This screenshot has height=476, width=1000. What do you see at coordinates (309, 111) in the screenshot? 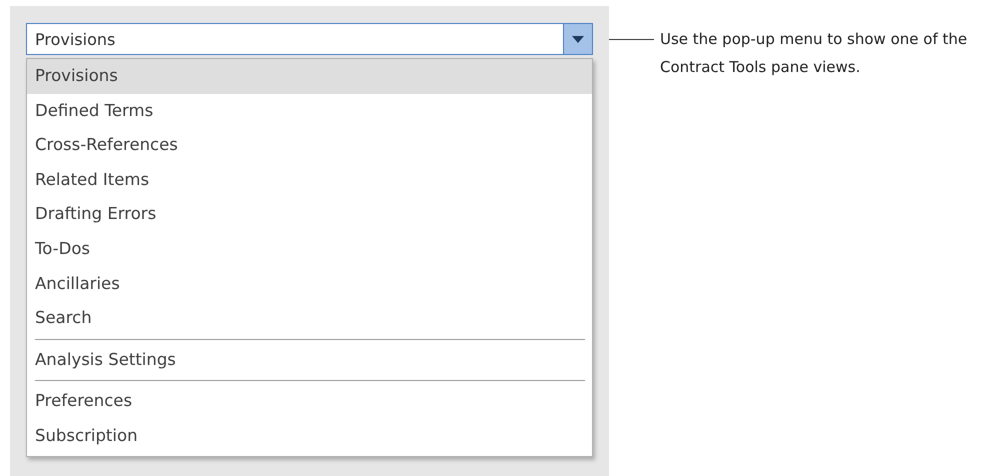
I see `menu-item: Defined Terms` at bounding box center [309, 111].